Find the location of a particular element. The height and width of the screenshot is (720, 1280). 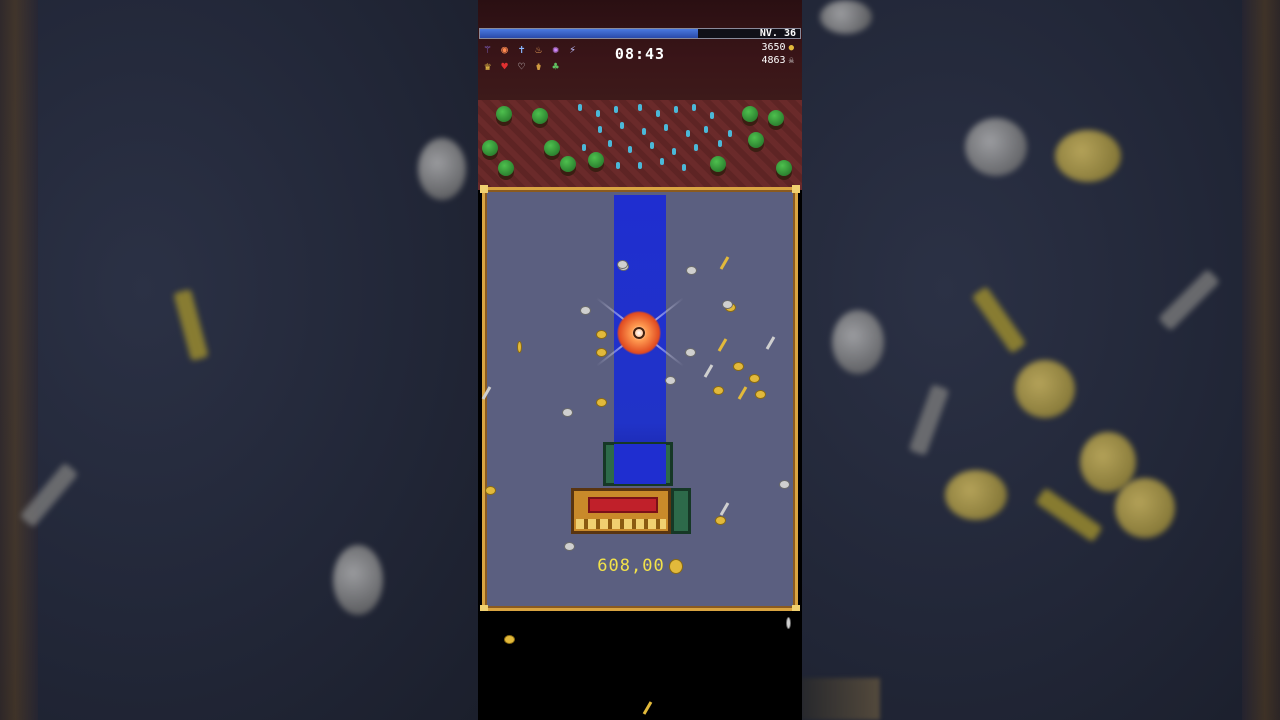

kill-stat: 4863 ☠ is located at coordinates (777, 60).